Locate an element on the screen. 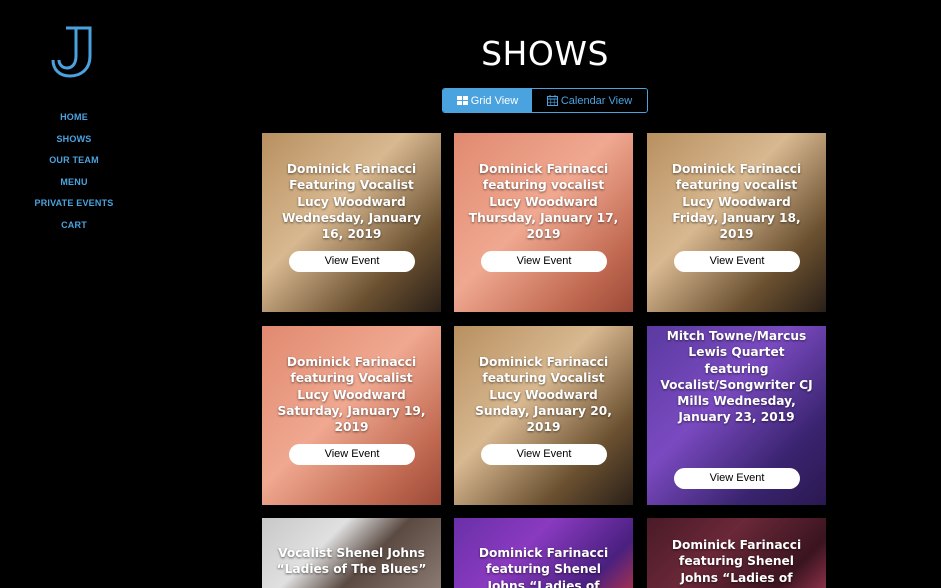  grid-view-label: Grid View is located at coordinates (494, 100).